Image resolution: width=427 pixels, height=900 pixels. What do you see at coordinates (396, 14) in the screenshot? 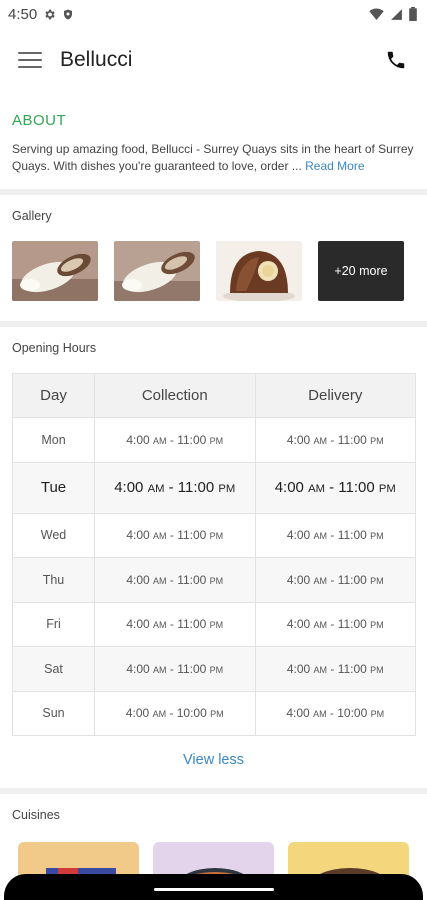
I see `signal-icon` at bounding box center [396, 14].